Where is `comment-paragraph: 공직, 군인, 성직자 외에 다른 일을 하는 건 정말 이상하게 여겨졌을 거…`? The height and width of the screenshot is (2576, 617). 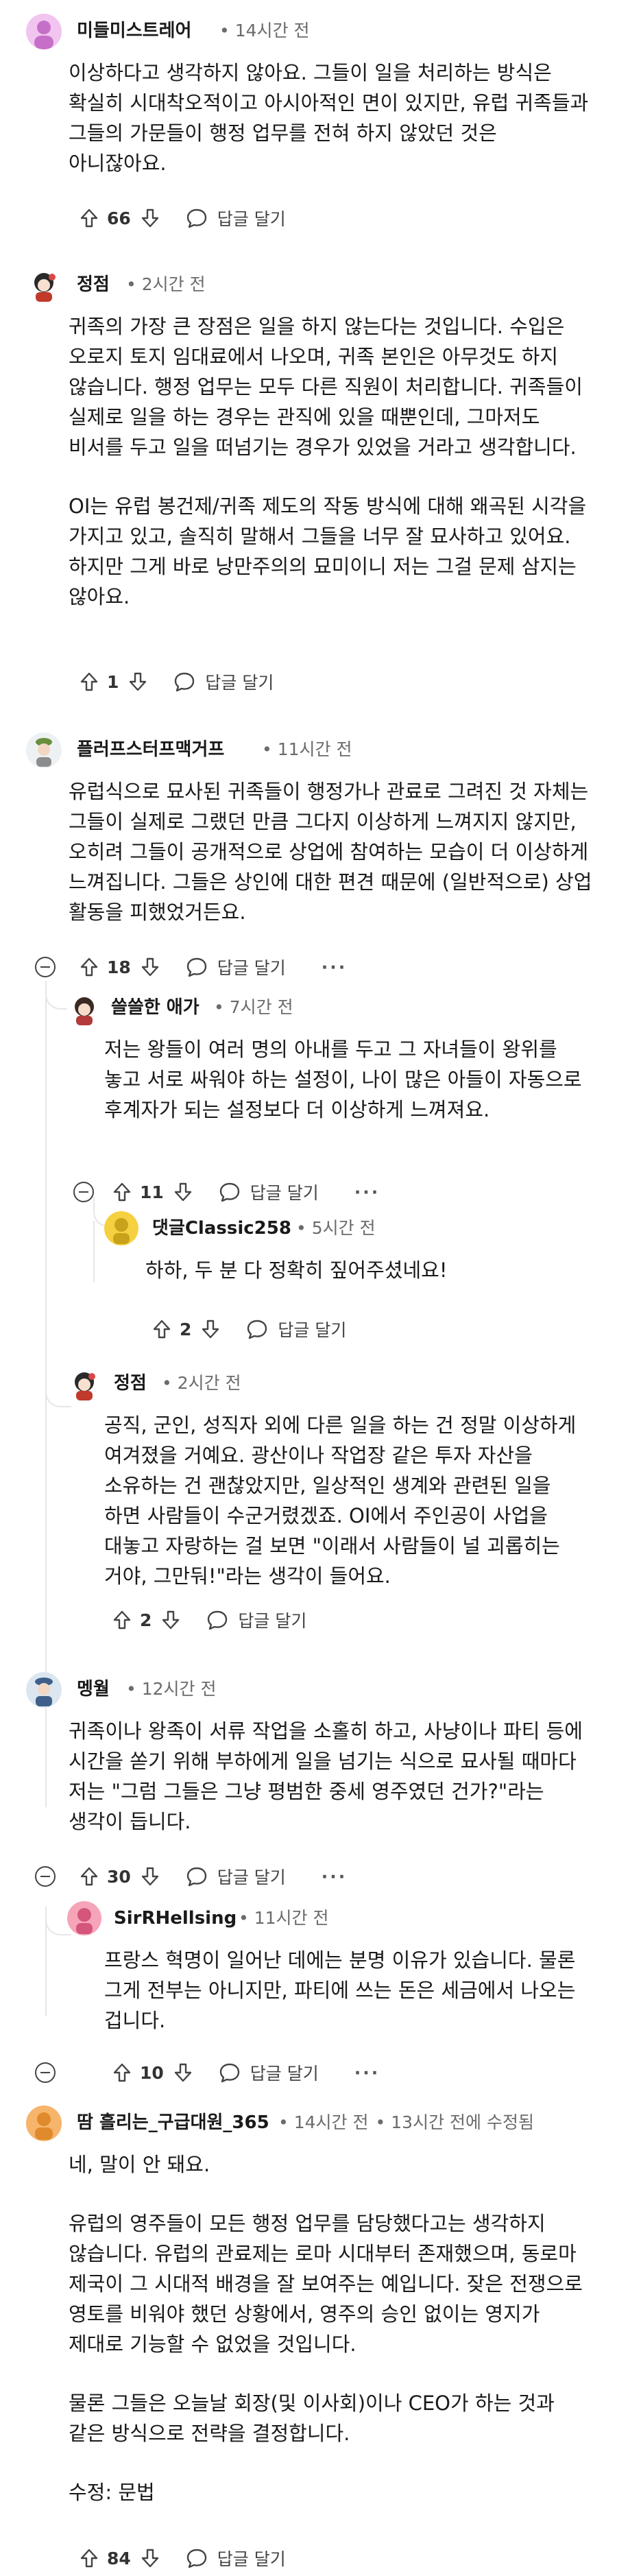
comment-paragraph: 공직, 군인, 성직자 외에 다른 일을 하는 건 정말 이상하게 여겨졌을 거… is located at coordinates (341, 1501).